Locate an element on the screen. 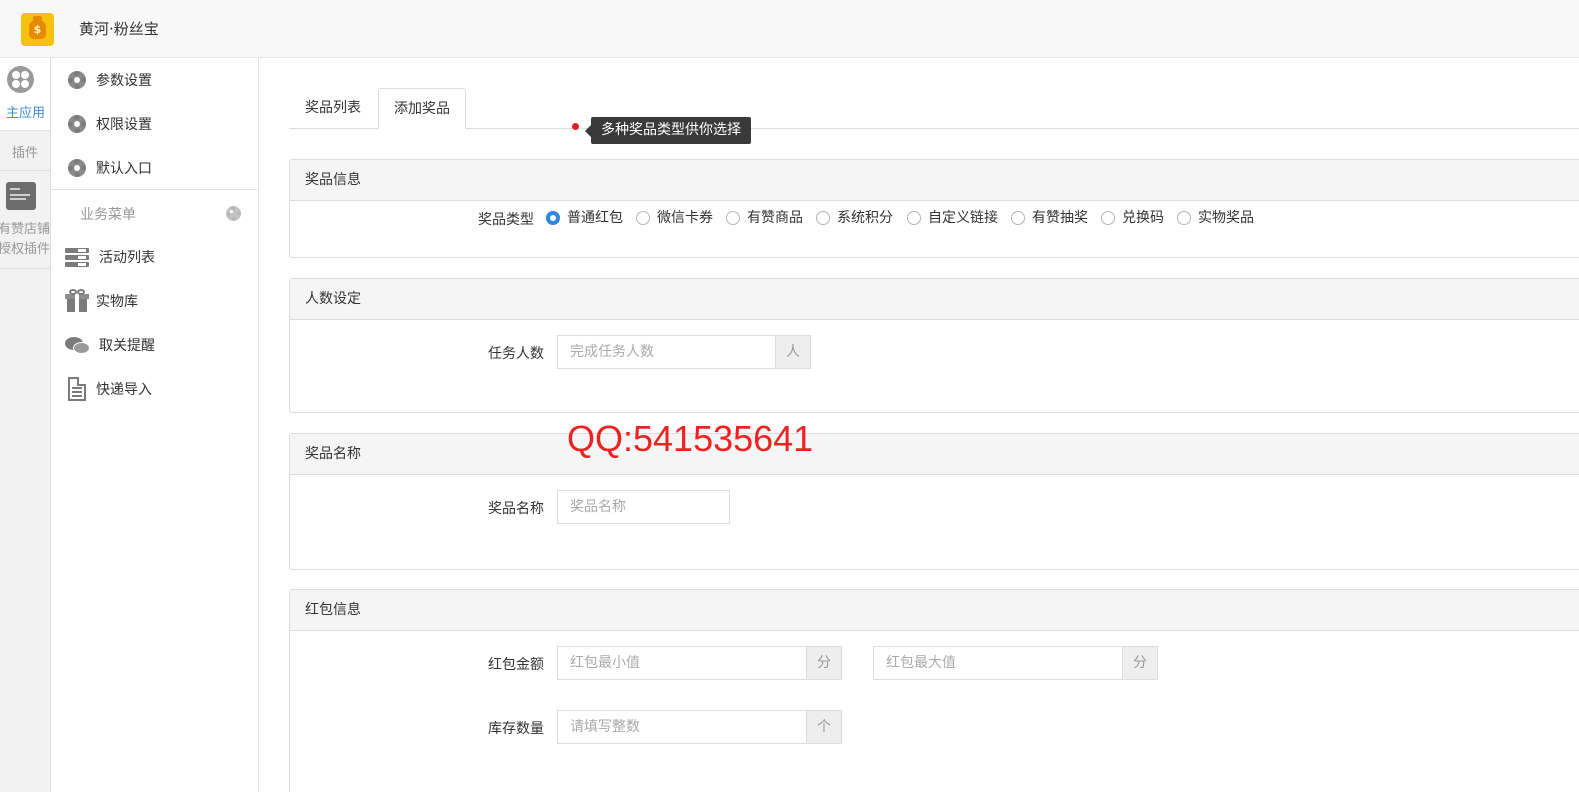  unit-addon: 个 is located at coordinates (824, 727).